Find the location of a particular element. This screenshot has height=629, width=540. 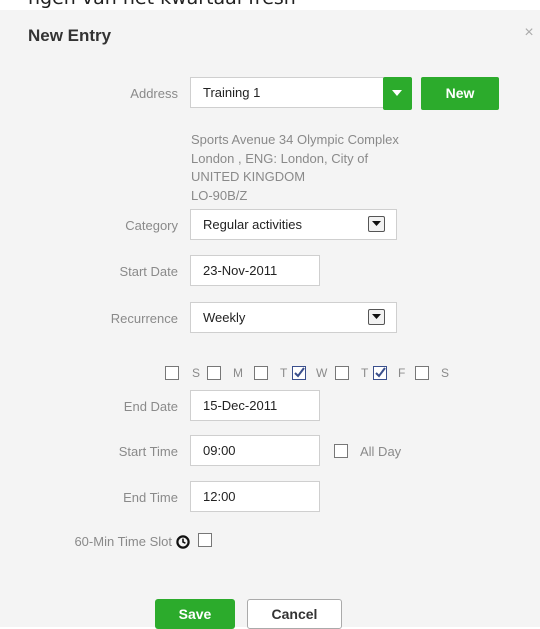

address-row: Address Training 1 New is located at coordinates (270, 93).